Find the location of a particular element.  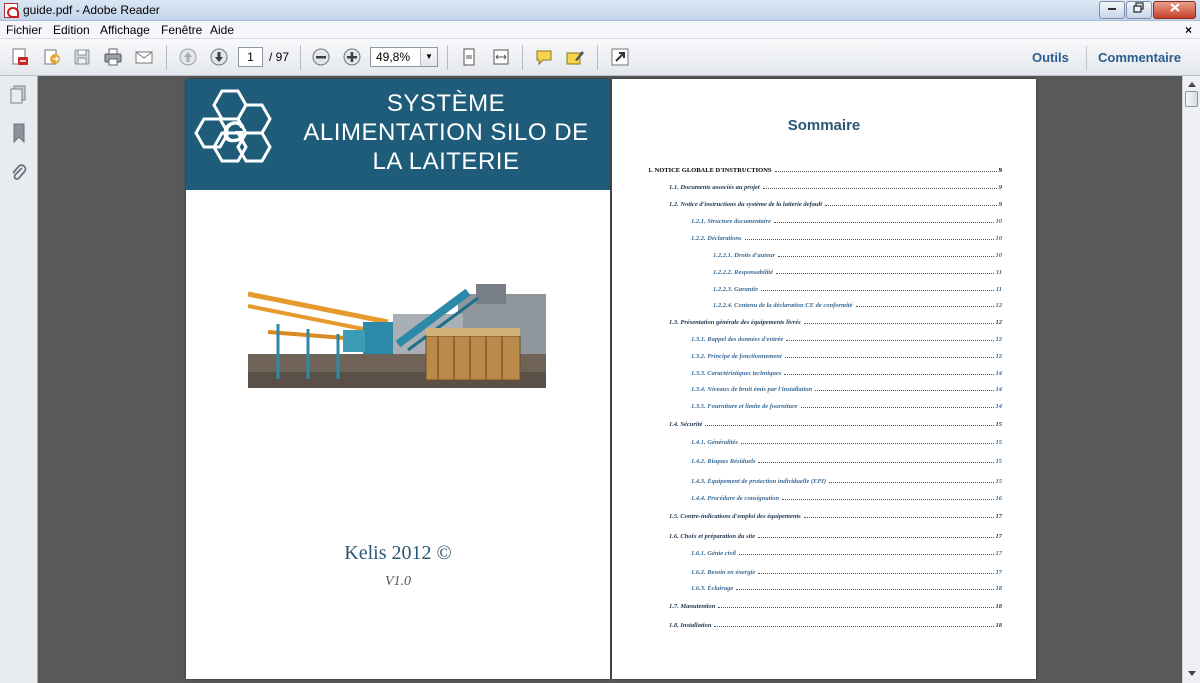

comment-button is located at coordinates (544, 57).